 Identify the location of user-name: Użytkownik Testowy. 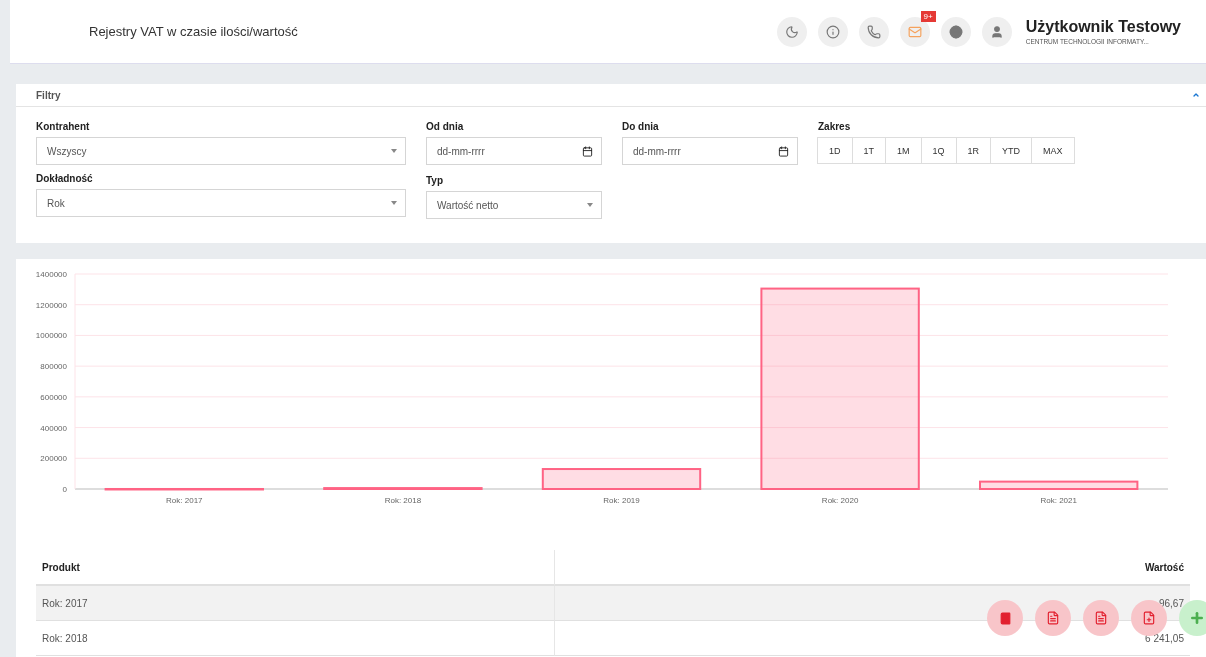
(1103, 27).